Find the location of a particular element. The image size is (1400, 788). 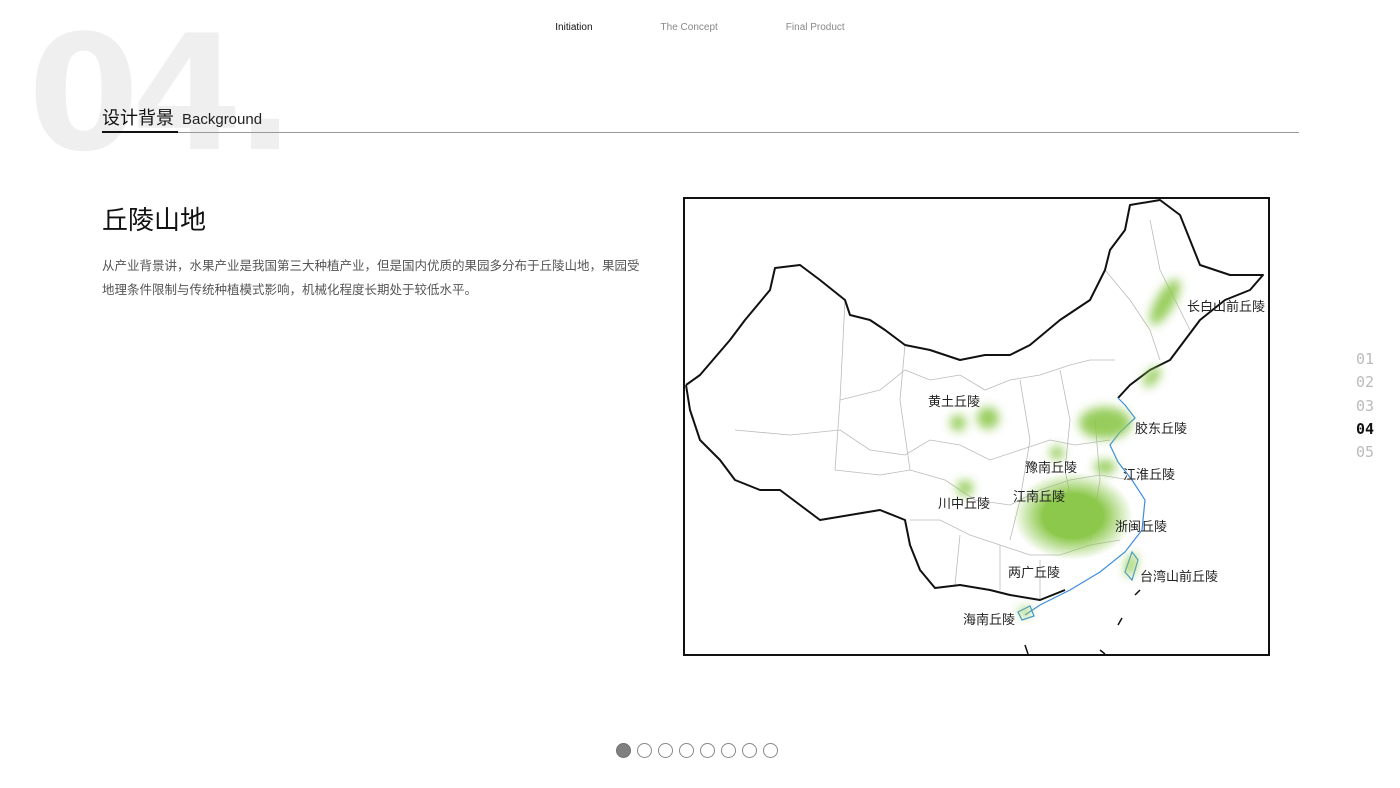

side-nav-03: 03 is located at coordinates (1365, 406).